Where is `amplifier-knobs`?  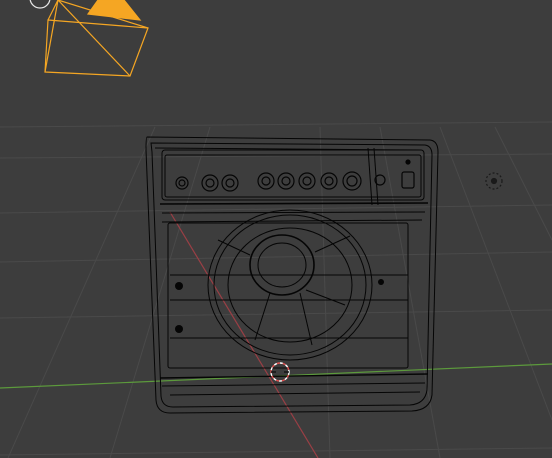
amplifier-knobs is located at coordinates (295, 175).